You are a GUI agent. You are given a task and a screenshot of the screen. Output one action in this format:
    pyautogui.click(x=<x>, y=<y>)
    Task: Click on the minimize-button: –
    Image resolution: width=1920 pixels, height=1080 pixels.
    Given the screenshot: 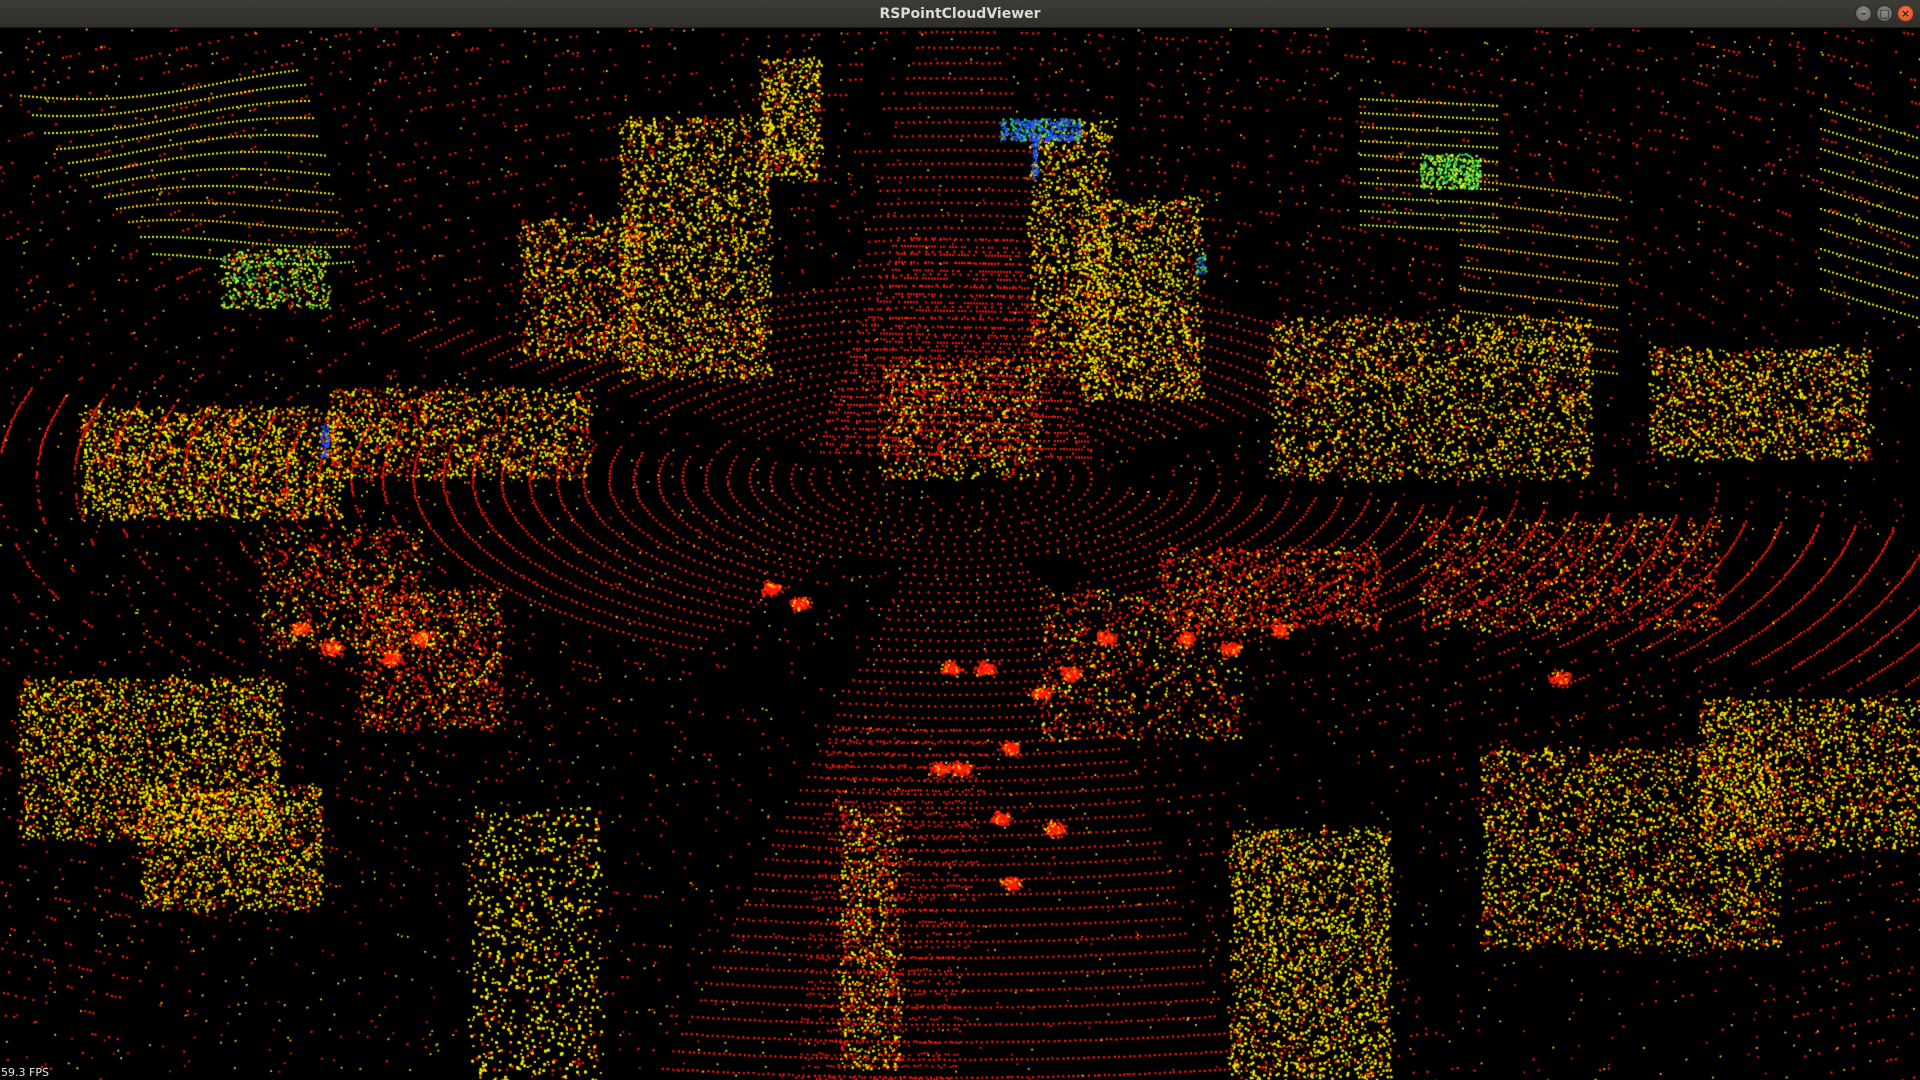 What is the action you would take?
    pyautogui.click(x=1863, y=13)
    